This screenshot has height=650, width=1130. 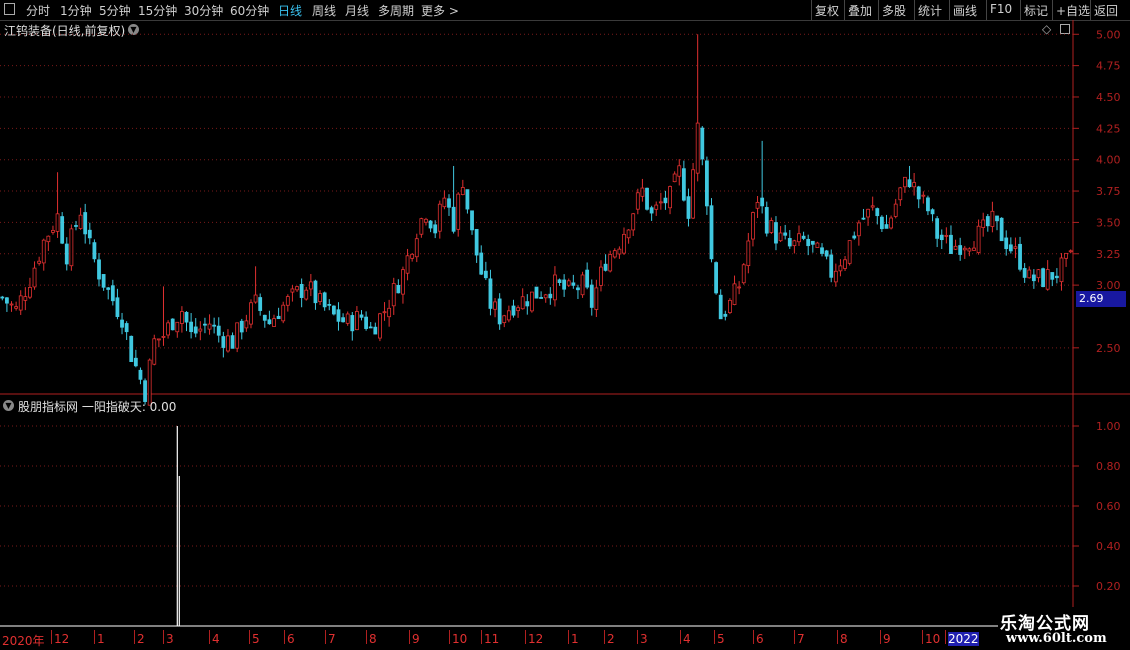 I want to click on period-tab: 多周期, so click(x=396, y=10).